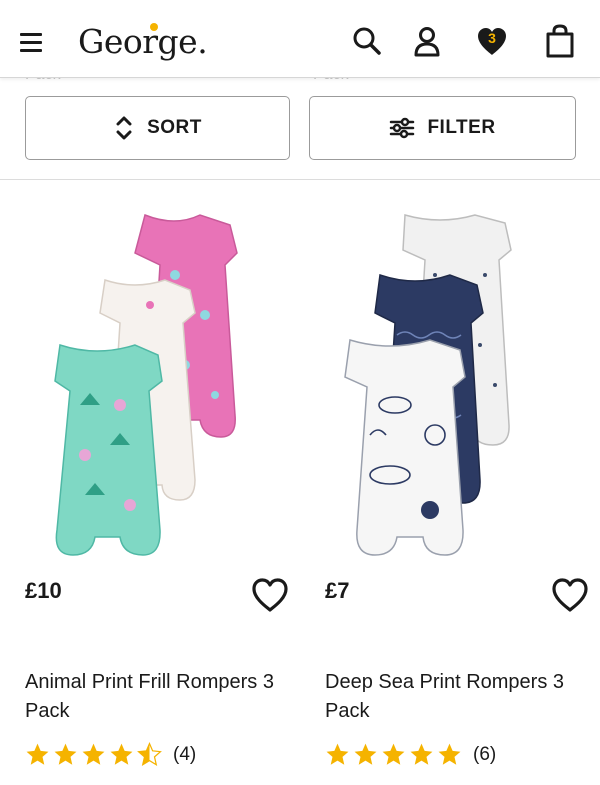 Image resolution: width=600 pixels, height=785 pixels. What do you see at coordinates (174, 127) in the screenshot?
I see `sort-label: SORT` at bounding box center [174, 127].